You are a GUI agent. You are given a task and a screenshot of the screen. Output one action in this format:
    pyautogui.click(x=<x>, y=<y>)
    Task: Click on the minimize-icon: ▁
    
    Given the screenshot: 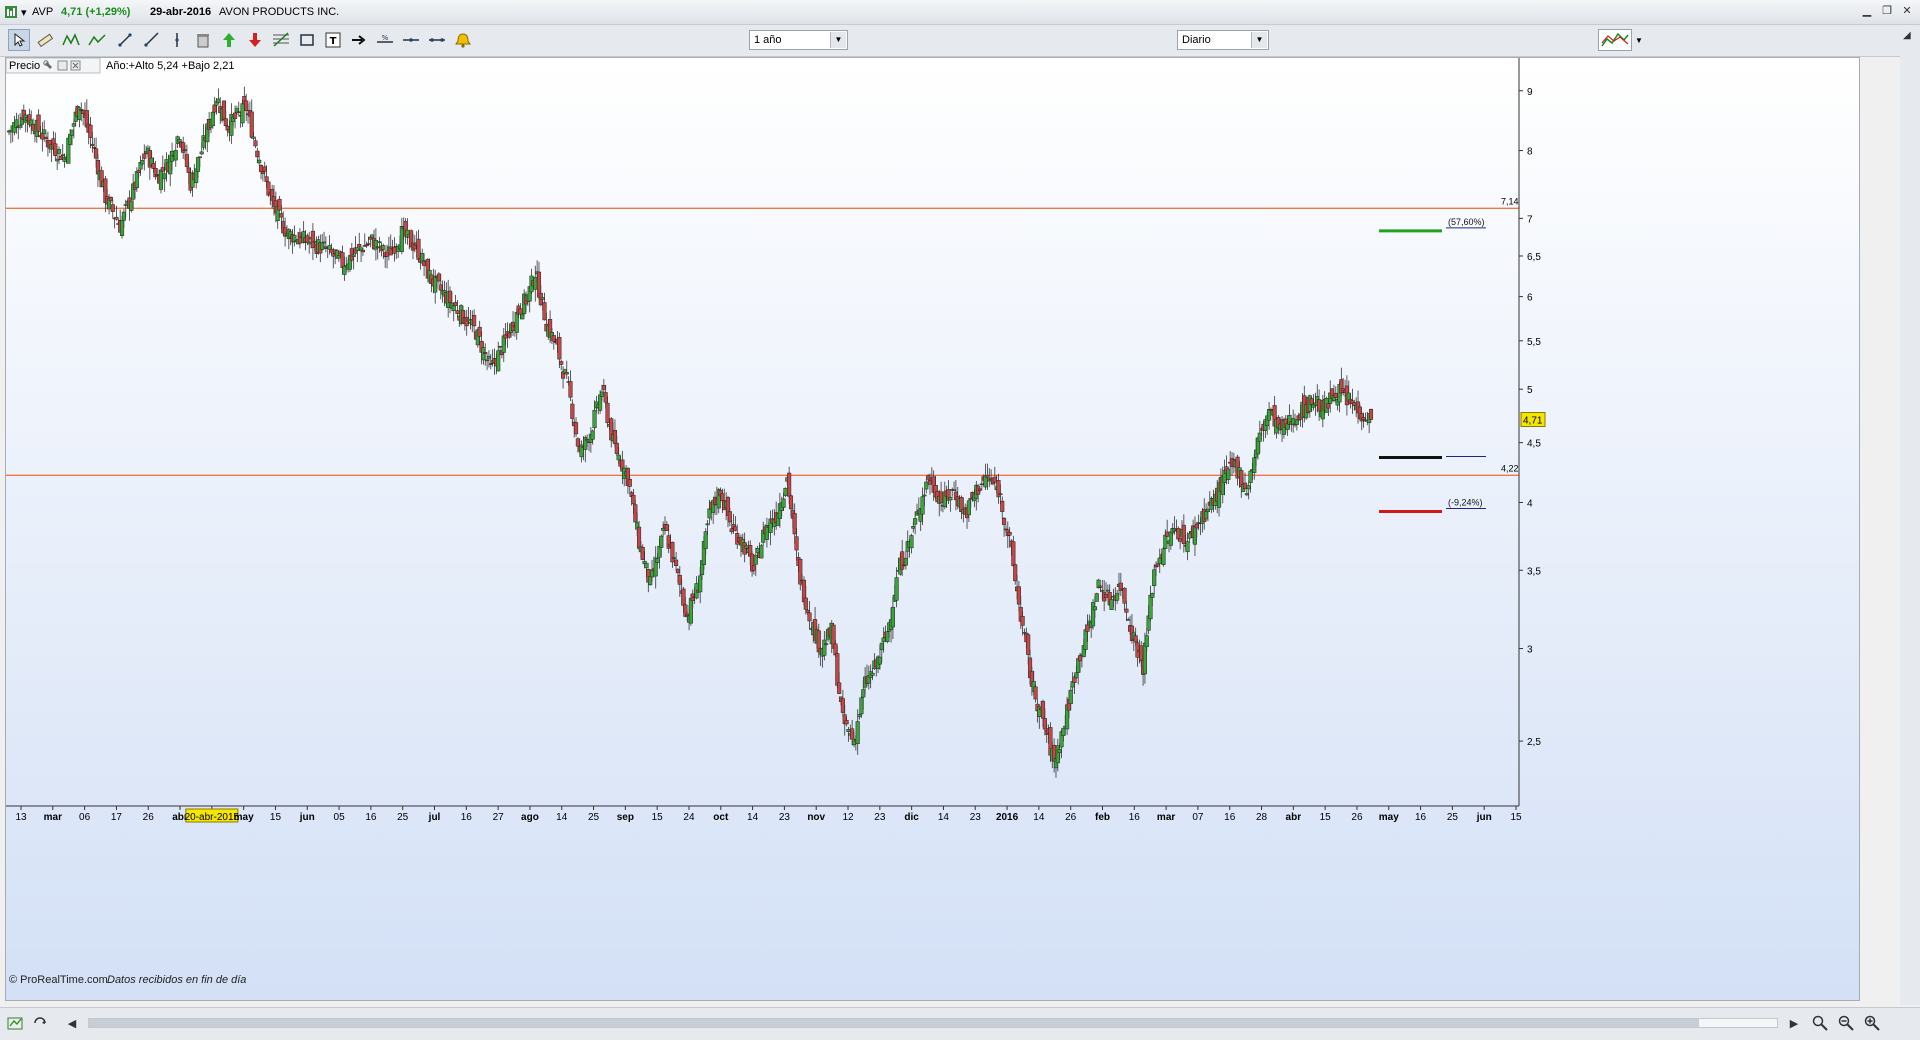 What is the action you would take?
    pyautogui.click(x=1867, y=11)
    